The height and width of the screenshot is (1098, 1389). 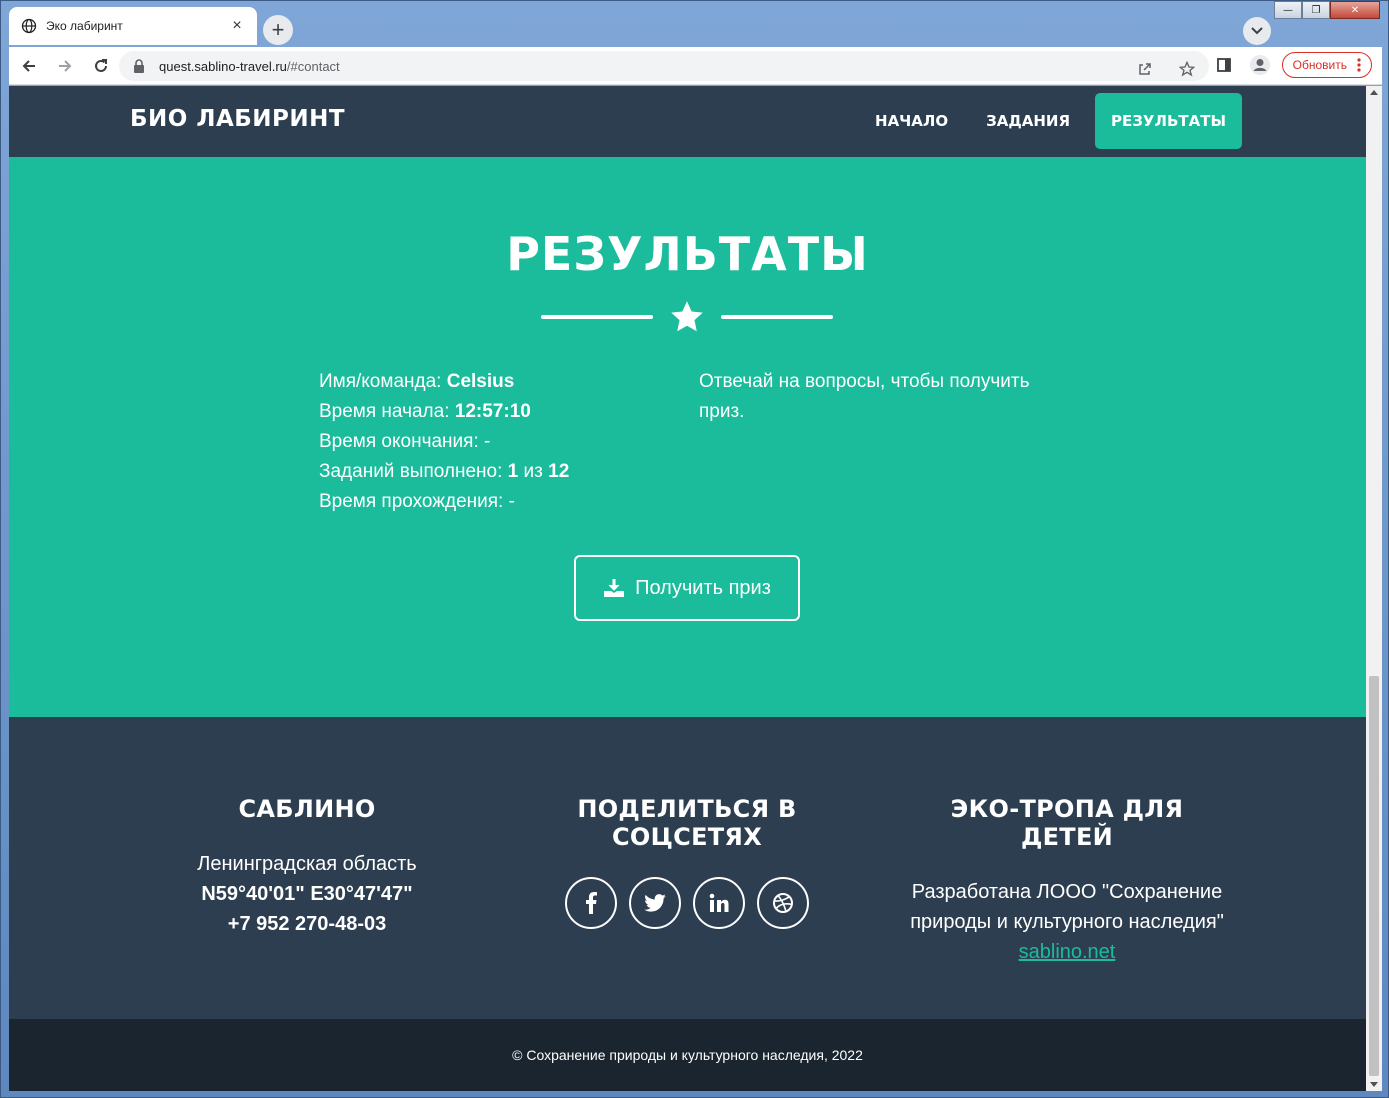 I want to click on dribbble-icon, so click(x=783, y=903).